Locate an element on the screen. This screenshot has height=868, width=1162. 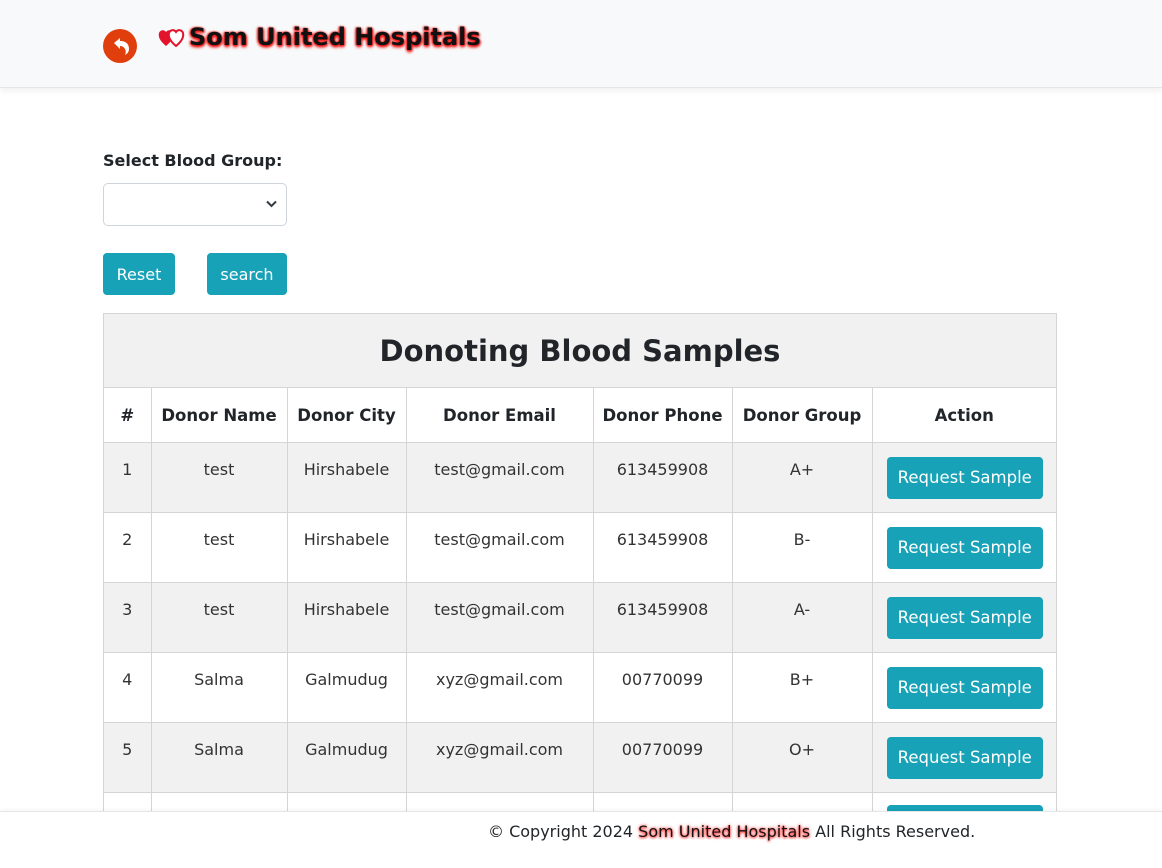
row-number: 5 is located at coordinates (128, 757).